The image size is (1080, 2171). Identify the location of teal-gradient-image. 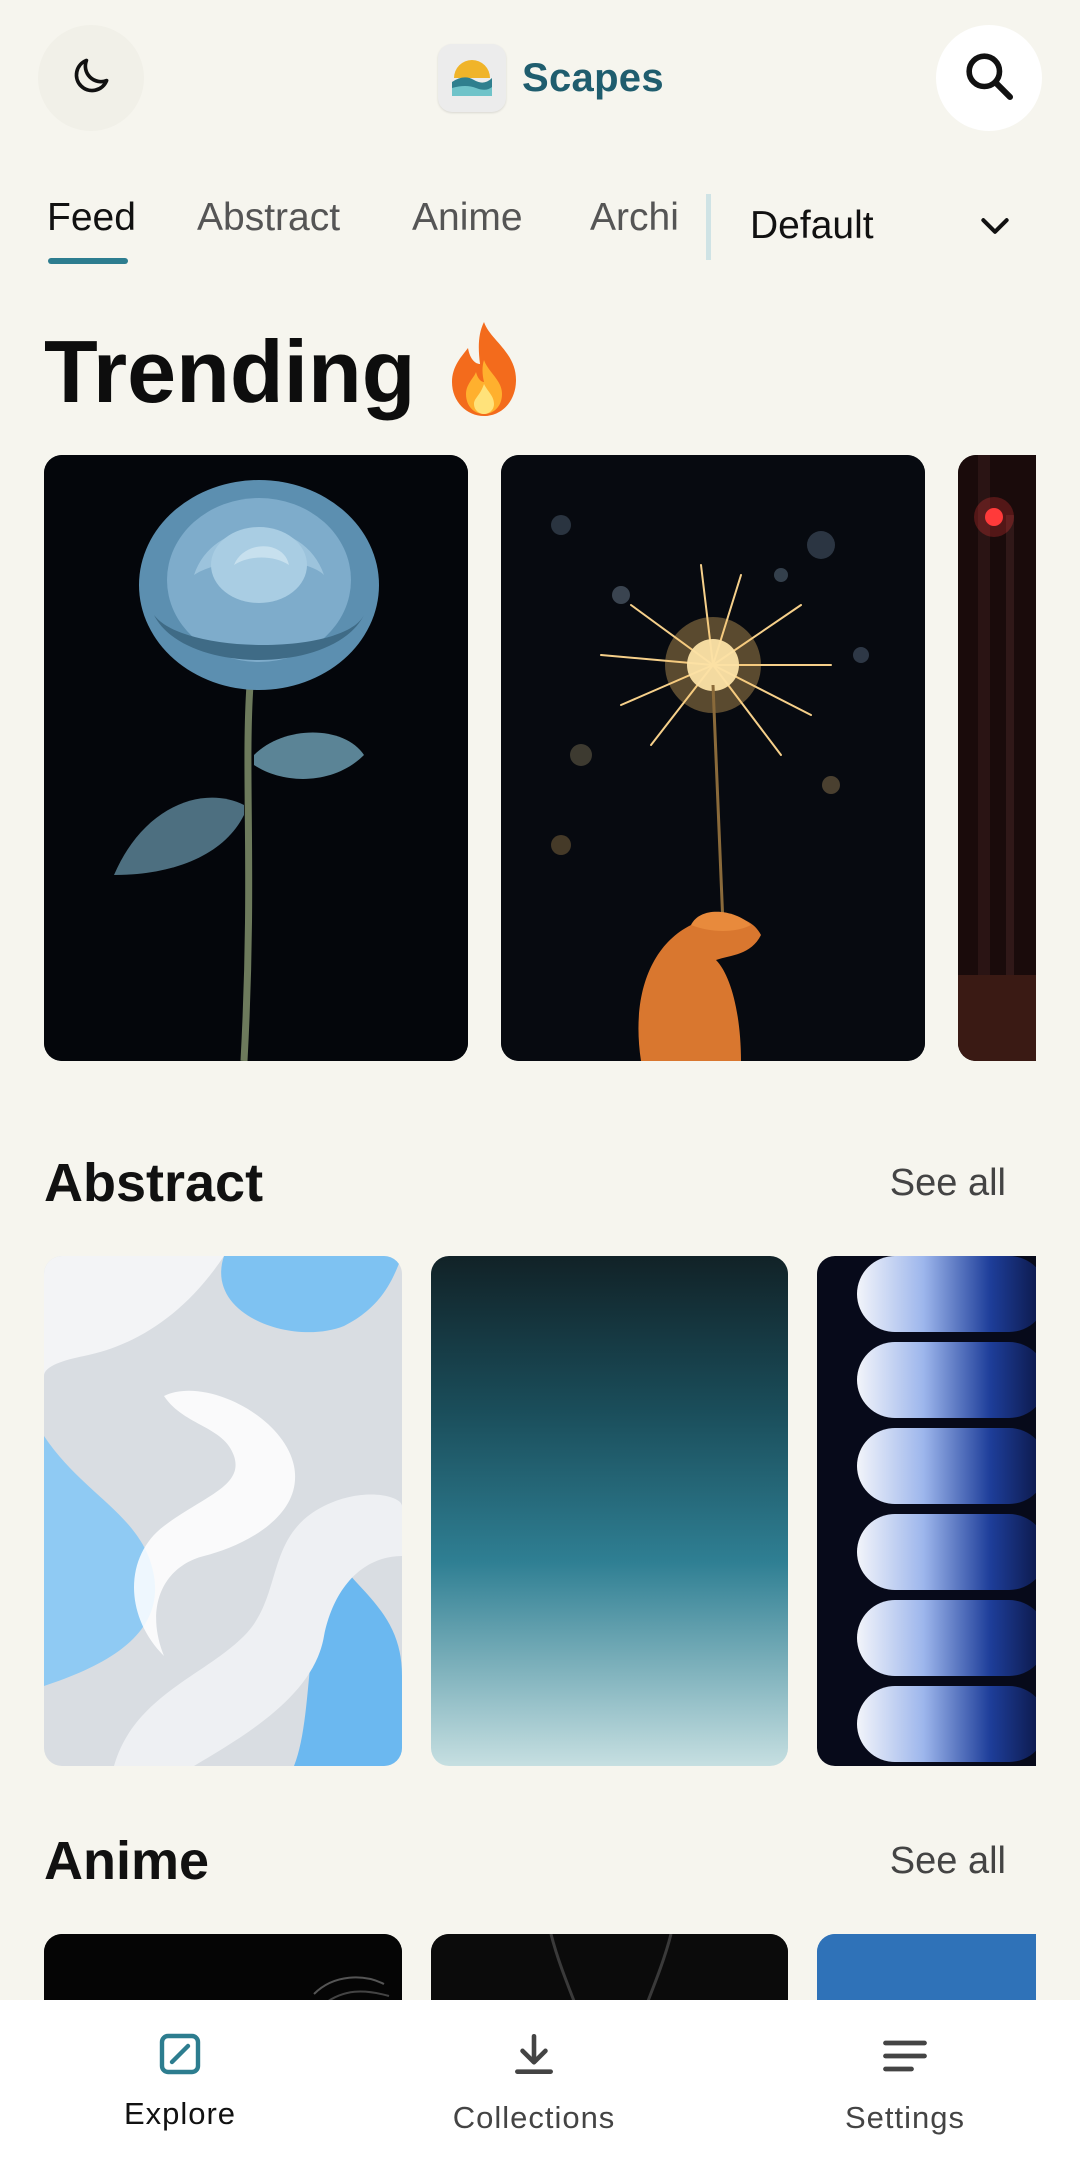
(609, 1511).